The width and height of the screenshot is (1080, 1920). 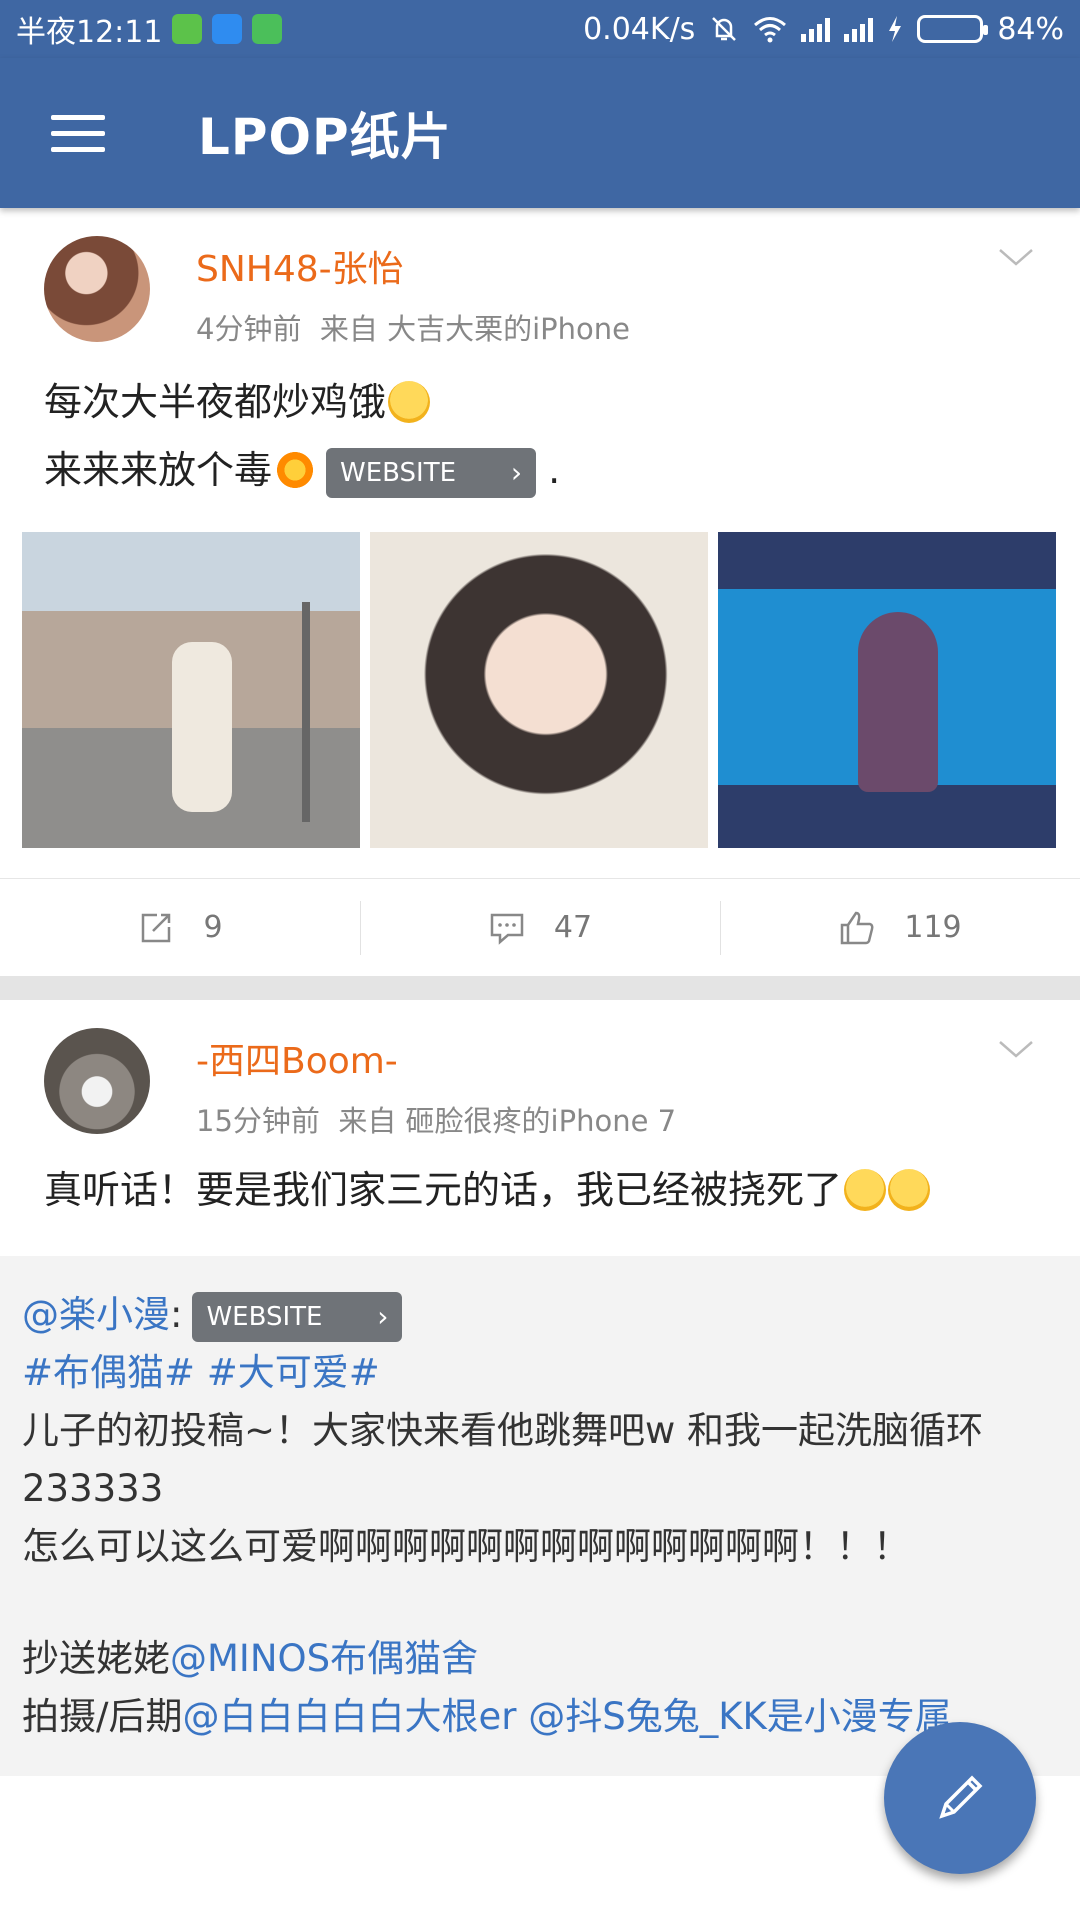 What do you see at coordinates (102, 1716) in the screenshot?
I see `repost-text: 拍摄/后期` at bounding box center [102, 1716].